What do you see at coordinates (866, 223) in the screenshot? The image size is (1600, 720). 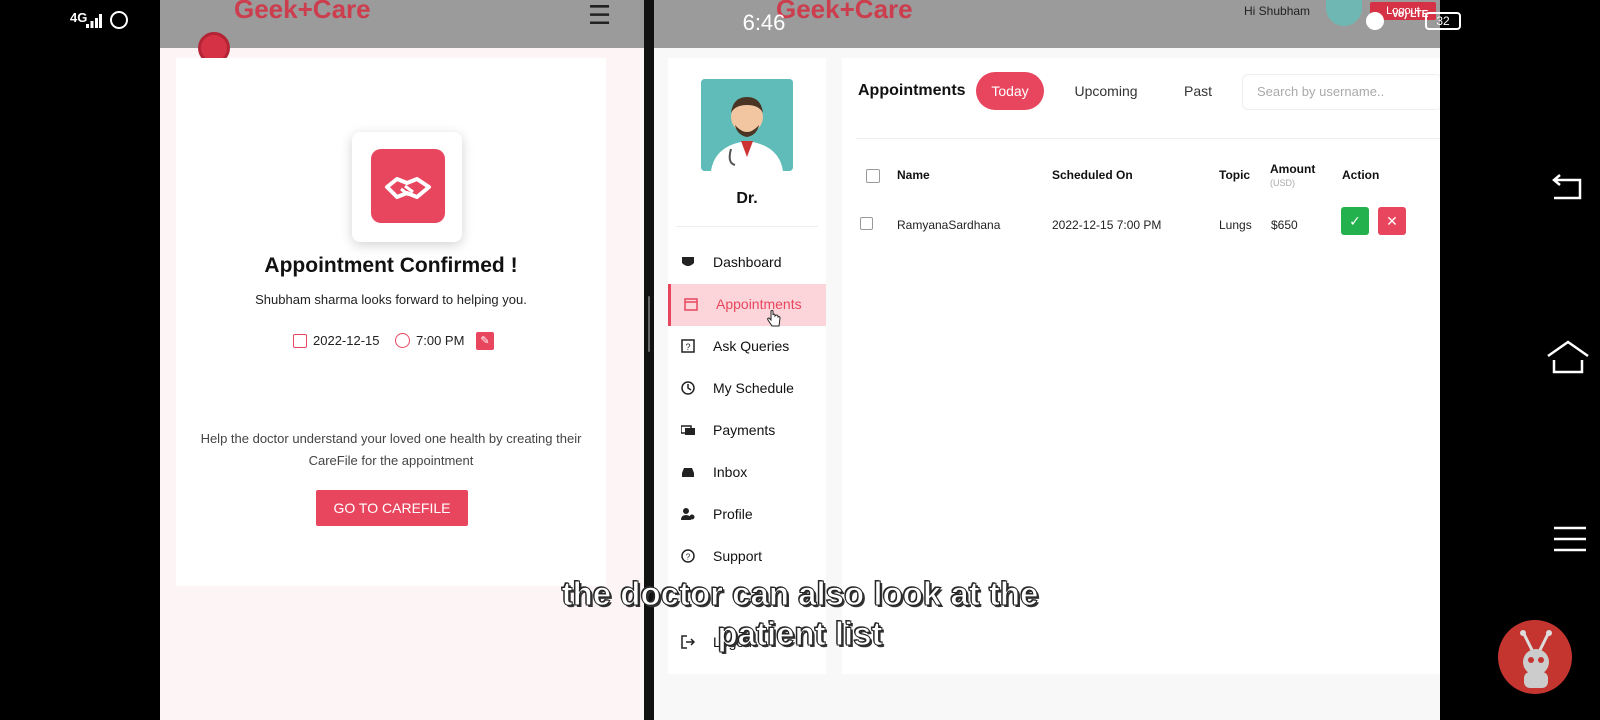 I see `row-checkbox` at bounding box center [866, 223].